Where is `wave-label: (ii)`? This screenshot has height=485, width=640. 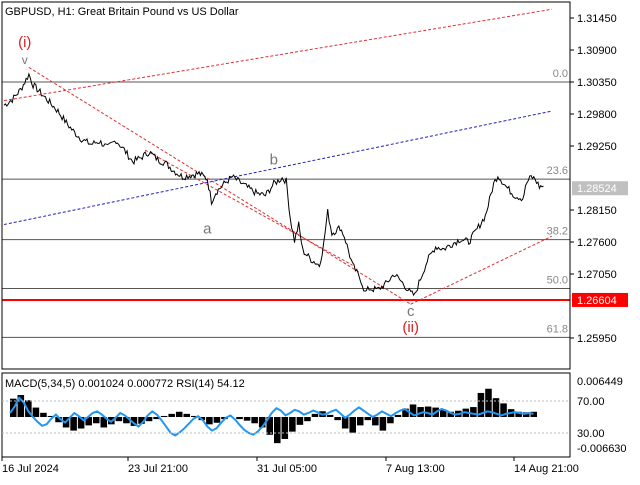 wave-label: (ii) is located at coordinates (410, 327).